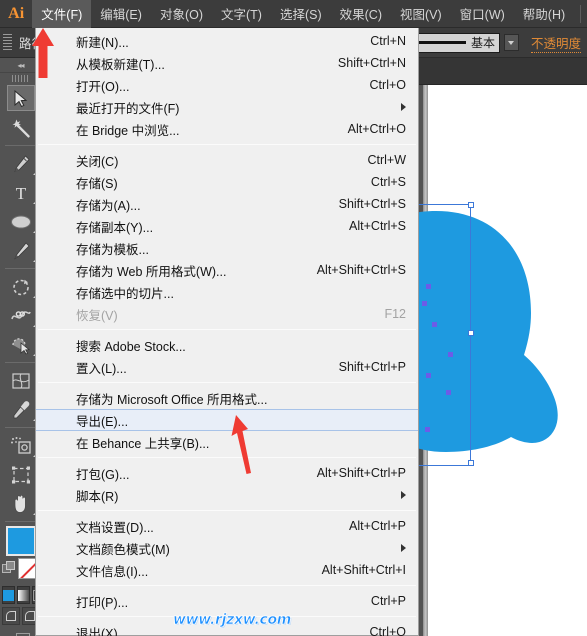 Image resolution: width=587 pixels, height=636 pixels. I want to click on control-bar-grip, so click(7, 42).